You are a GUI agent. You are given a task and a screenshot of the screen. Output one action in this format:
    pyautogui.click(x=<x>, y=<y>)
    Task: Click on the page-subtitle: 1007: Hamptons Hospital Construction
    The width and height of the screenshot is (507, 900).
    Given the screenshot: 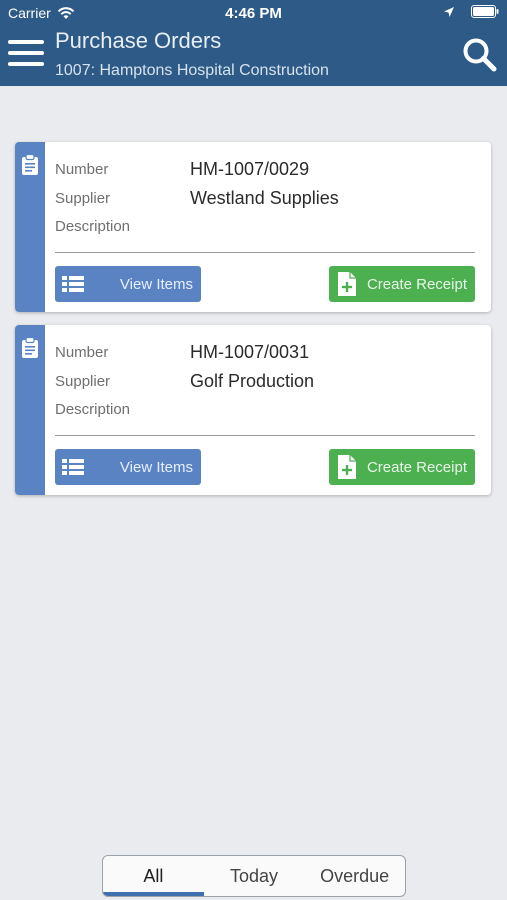 What is the action you would take?
    pyautogui.click(x=192, y=70)
    